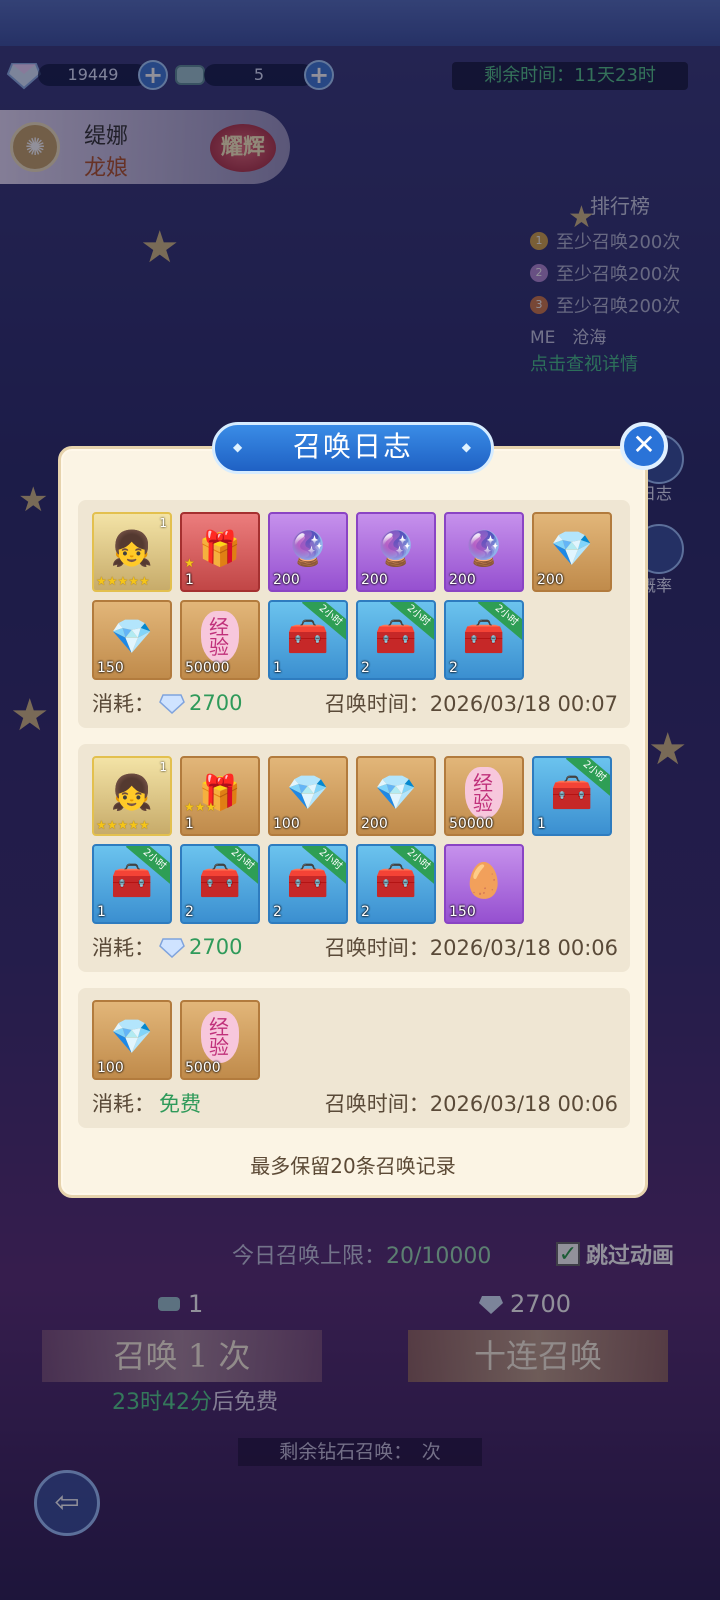  What do you see at coordinates (203, 1068) in the screenshot?
I see `reward-quantity: 5000` at bounding box center [203, 1068].